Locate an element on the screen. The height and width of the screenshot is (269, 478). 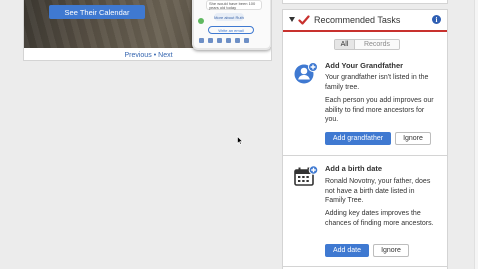
panel-title: Recommended Tasks is located at coordinates (357, 20).